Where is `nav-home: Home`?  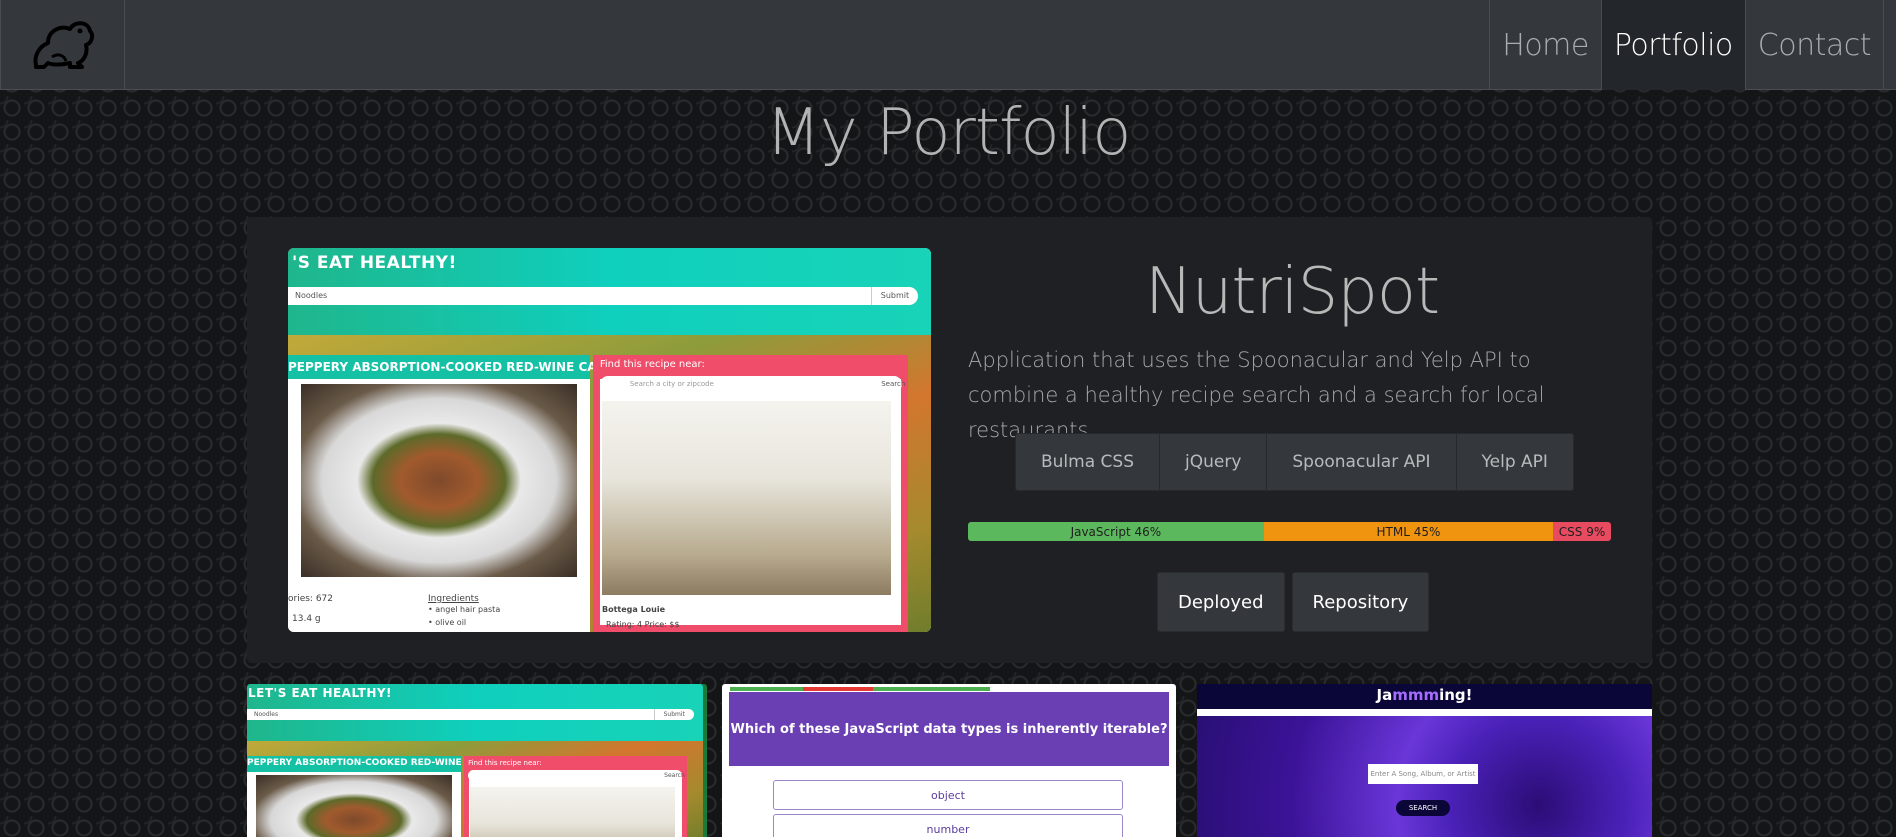
nav-home: Home is located at coordinates (1545, 45).